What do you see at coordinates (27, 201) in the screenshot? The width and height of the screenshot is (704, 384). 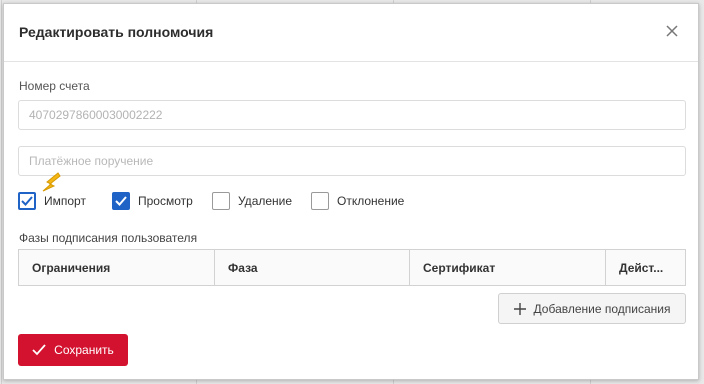 I see `checkbox-import-box` at bounding box center [27, 201].